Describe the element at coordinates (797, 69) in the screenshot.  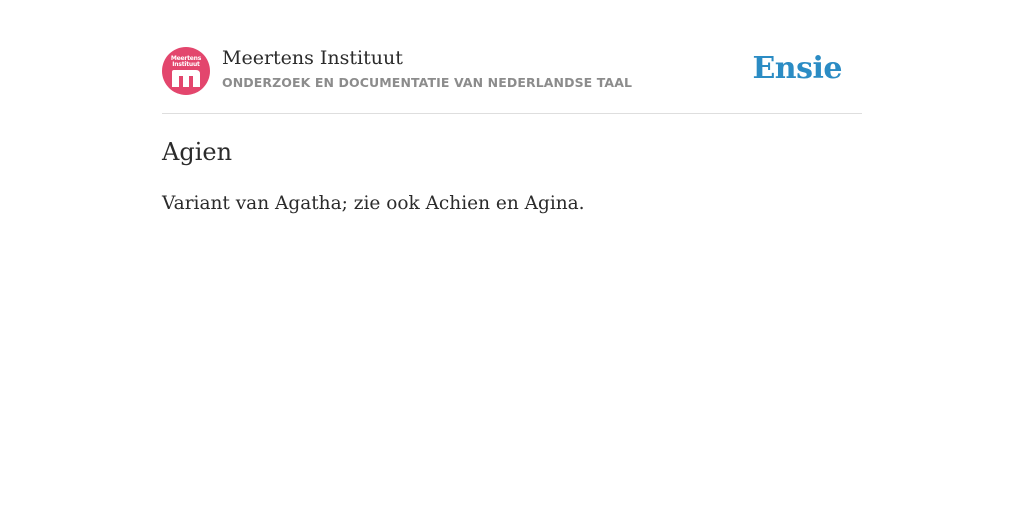
I see `ensie-brand-link: Ensie` at that location.